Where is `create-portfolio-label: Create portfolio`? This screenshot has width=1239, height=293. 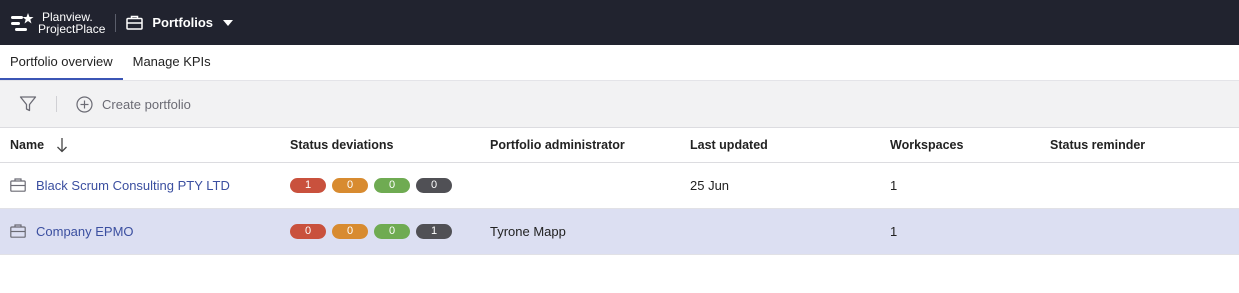
create-portfolio-label: Create portfolio is located at coordinates (146, 104).